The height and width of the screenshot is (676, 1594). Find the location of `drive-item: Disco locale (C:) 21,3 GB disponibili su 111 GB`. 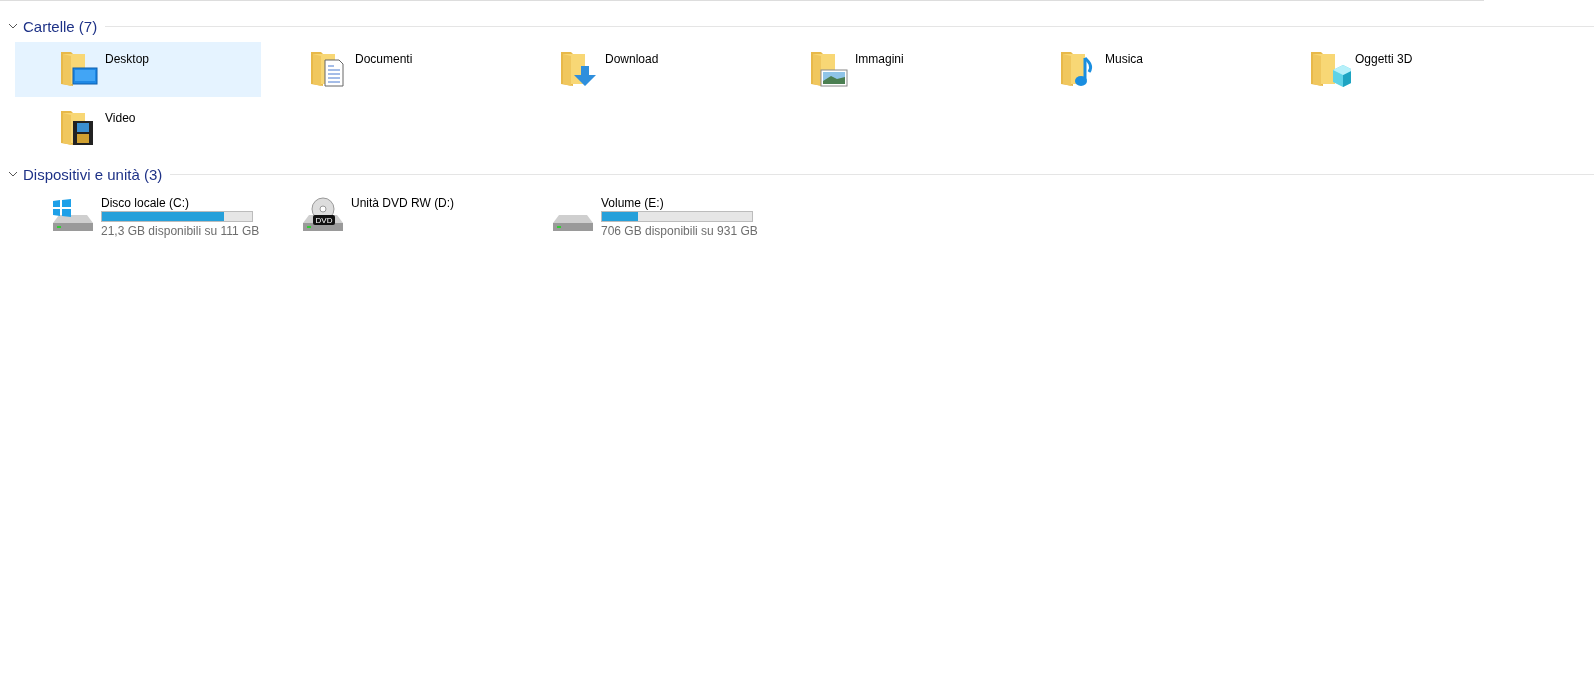

drive-item: Disco locale (C:) 21,3 GB disponibili su 111 GB is located at coordinates (138, 214).